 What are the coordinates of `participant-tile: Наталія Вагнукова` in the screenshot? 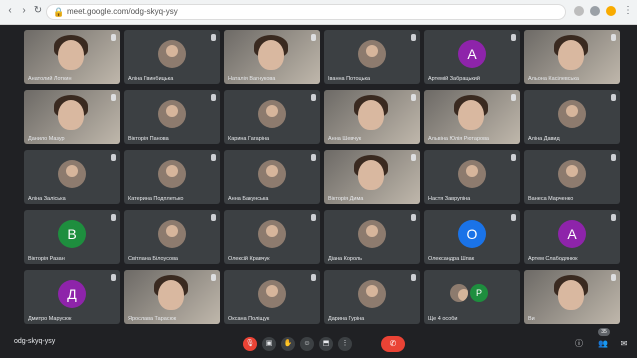 It's located at (272, 57).